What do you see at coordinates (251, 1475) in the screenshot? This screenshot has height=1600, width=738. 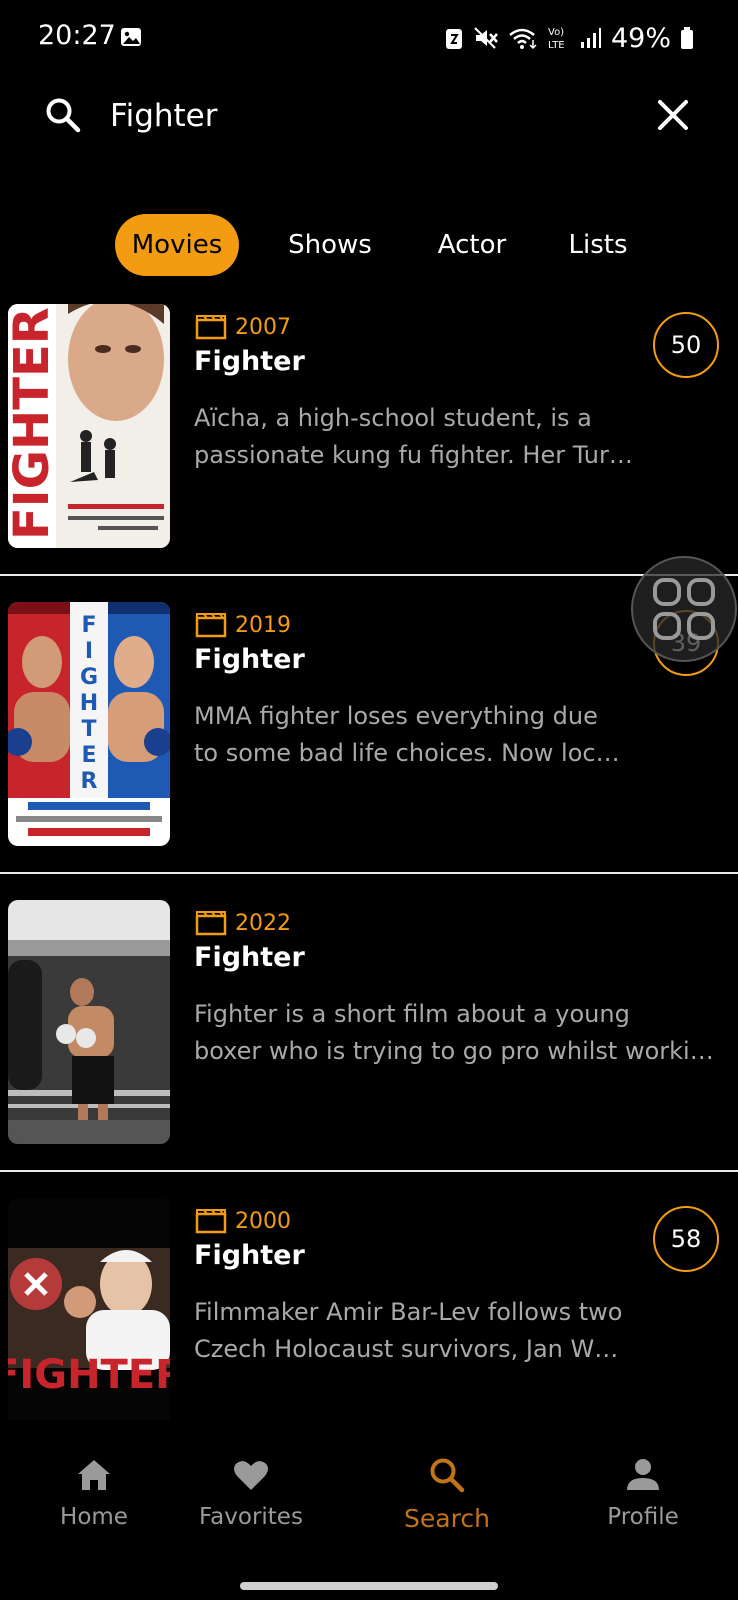 I see `heart-icon` at bounding box center [251, 1475].